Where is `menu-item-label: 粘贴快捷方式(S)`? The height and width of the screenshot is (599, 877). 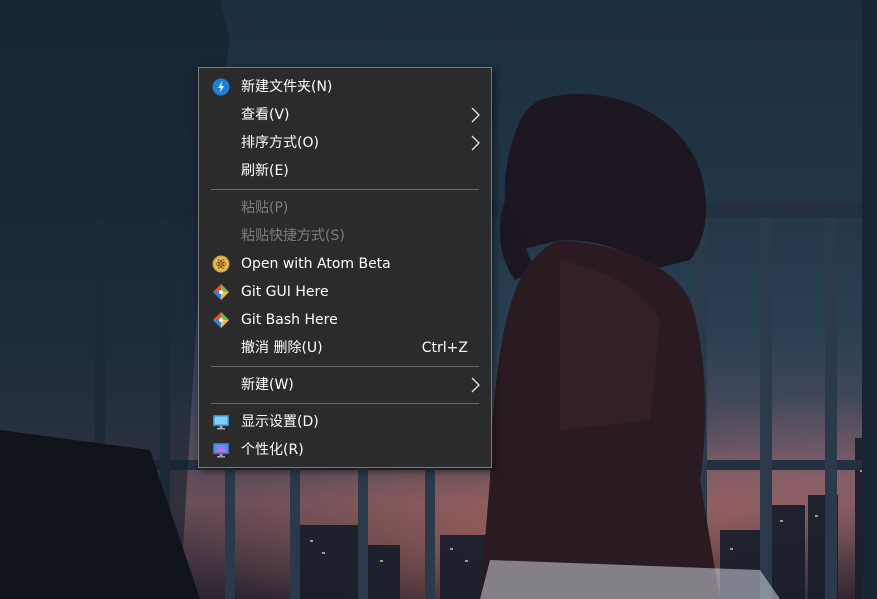
menu-item-label: 粘贴快捷方式(S) is located at coordinates (293, 236).